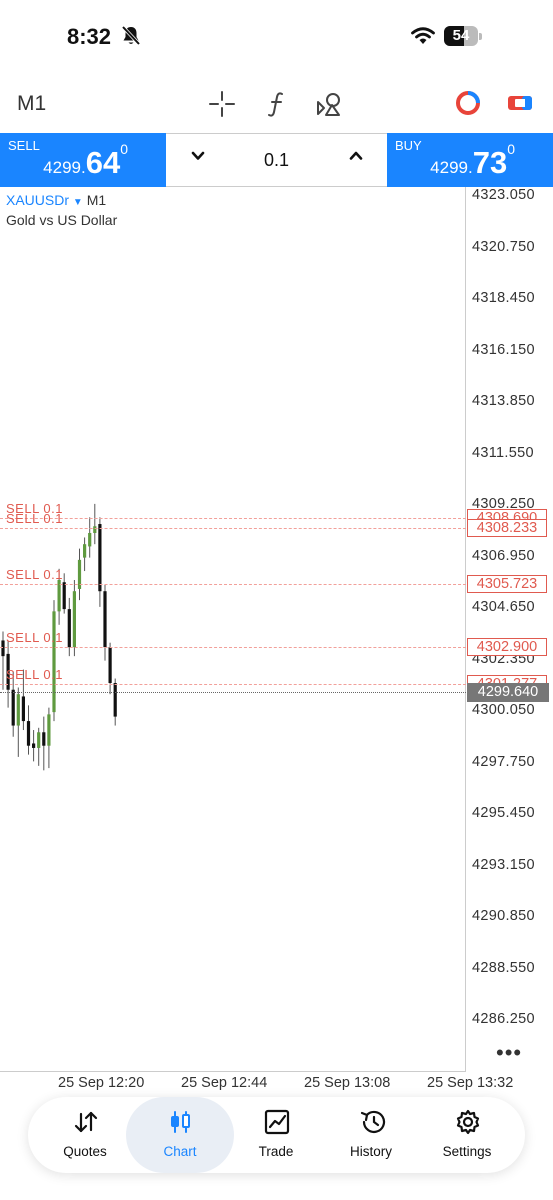 The width and height of the screenshot is (553, 1200). What do you see at coordinates (233, 692) in the screenshot?
I see `bid-price-line` at bounding box center [233, 692].